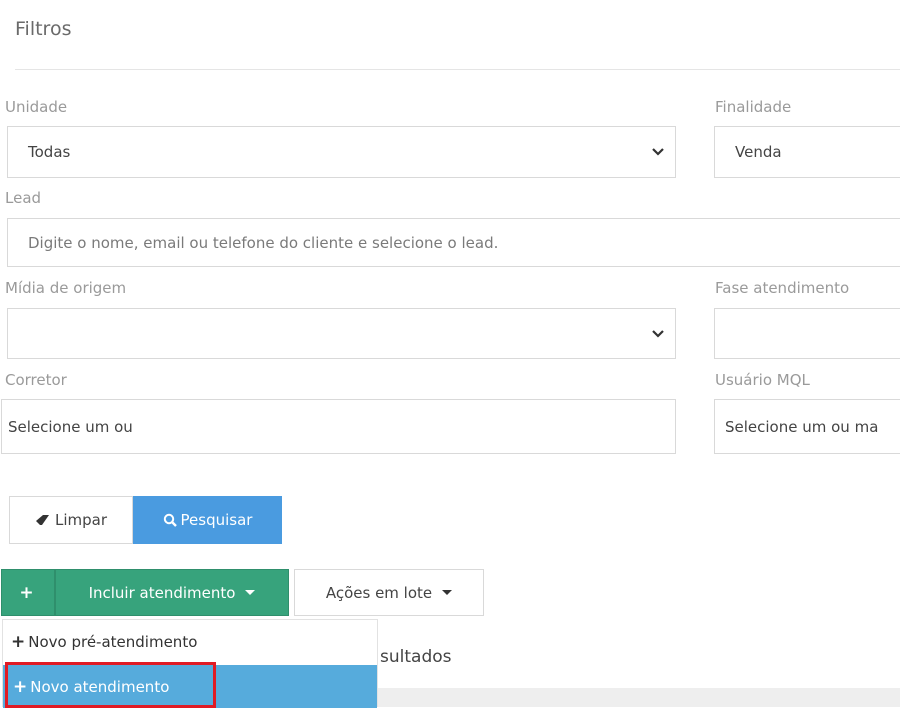 The width and height of the screenshot is (900, 708). I want to click on finalidade-label: Finalidade, so click(753, 107).